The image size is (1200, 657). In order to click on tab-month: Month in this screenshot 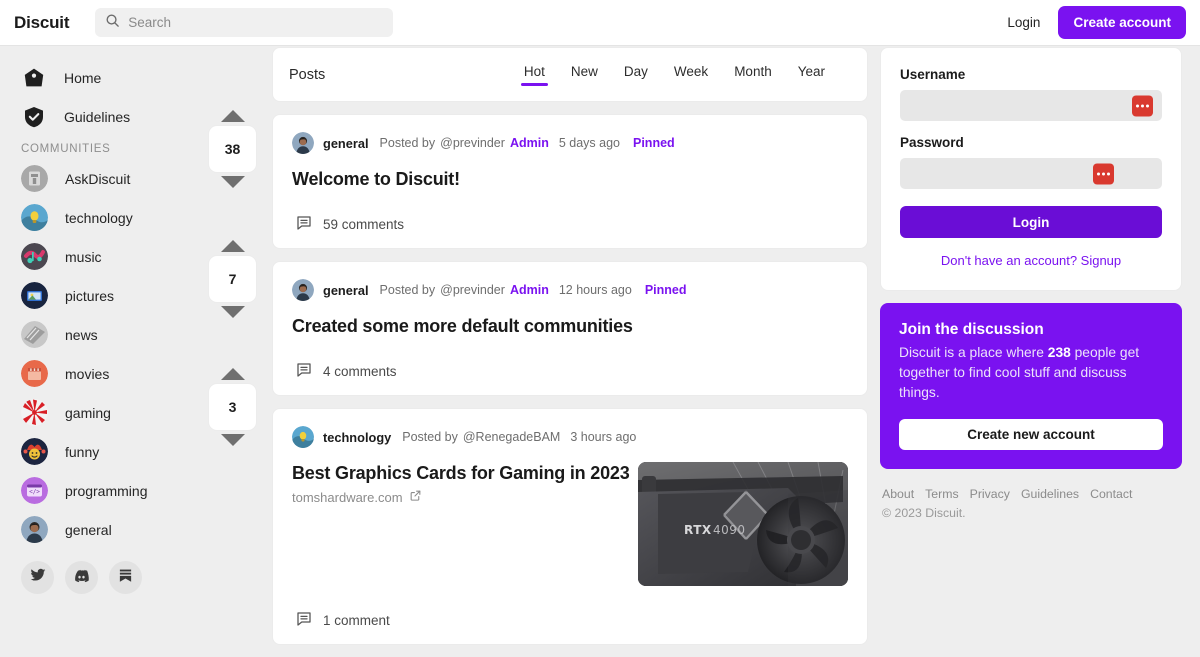, I will do `click(753, 75)`.